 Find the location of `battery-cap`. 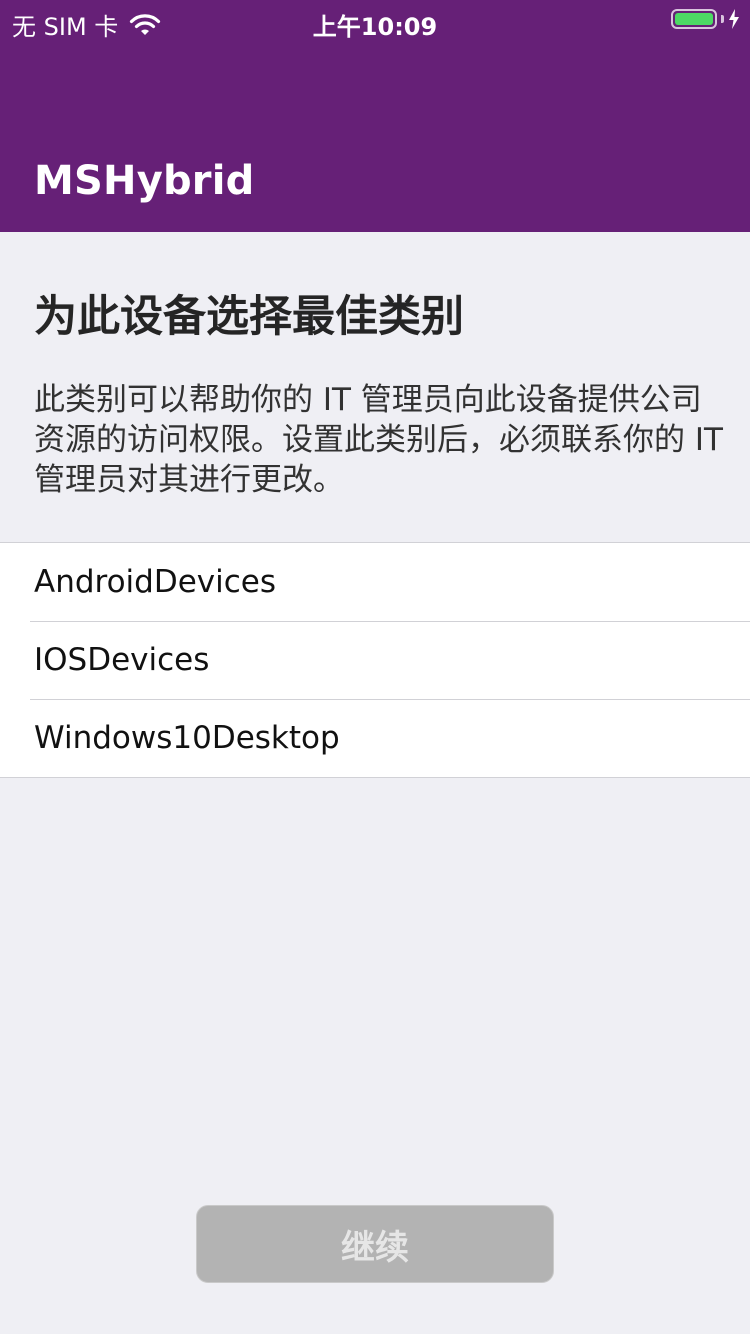

battery-cap is located at coordinates (722, 19).